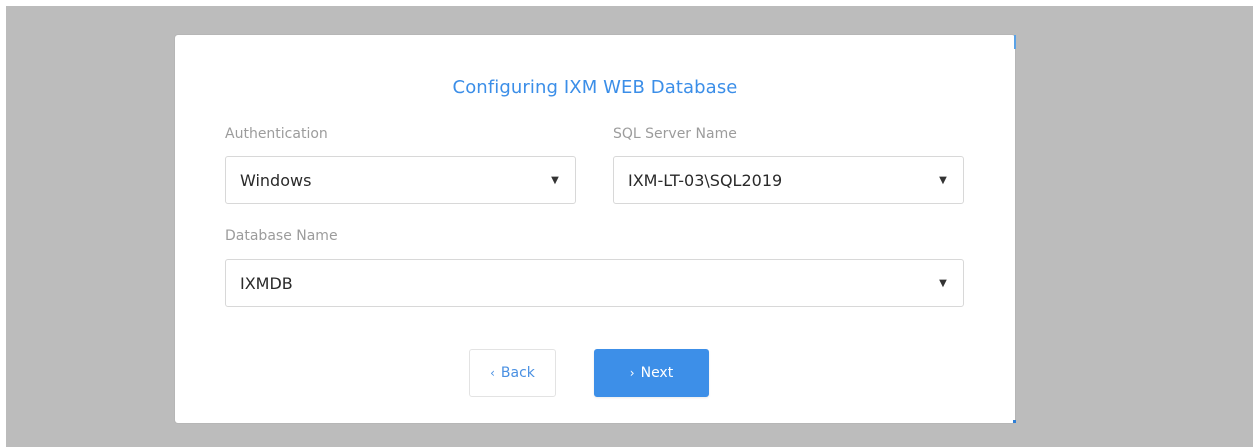 The height and width of the screenshot is (447, 1253). Describe the element at coordinates (276, 134) in the screenshot. I see `authentication-label: Authentication` at that location.